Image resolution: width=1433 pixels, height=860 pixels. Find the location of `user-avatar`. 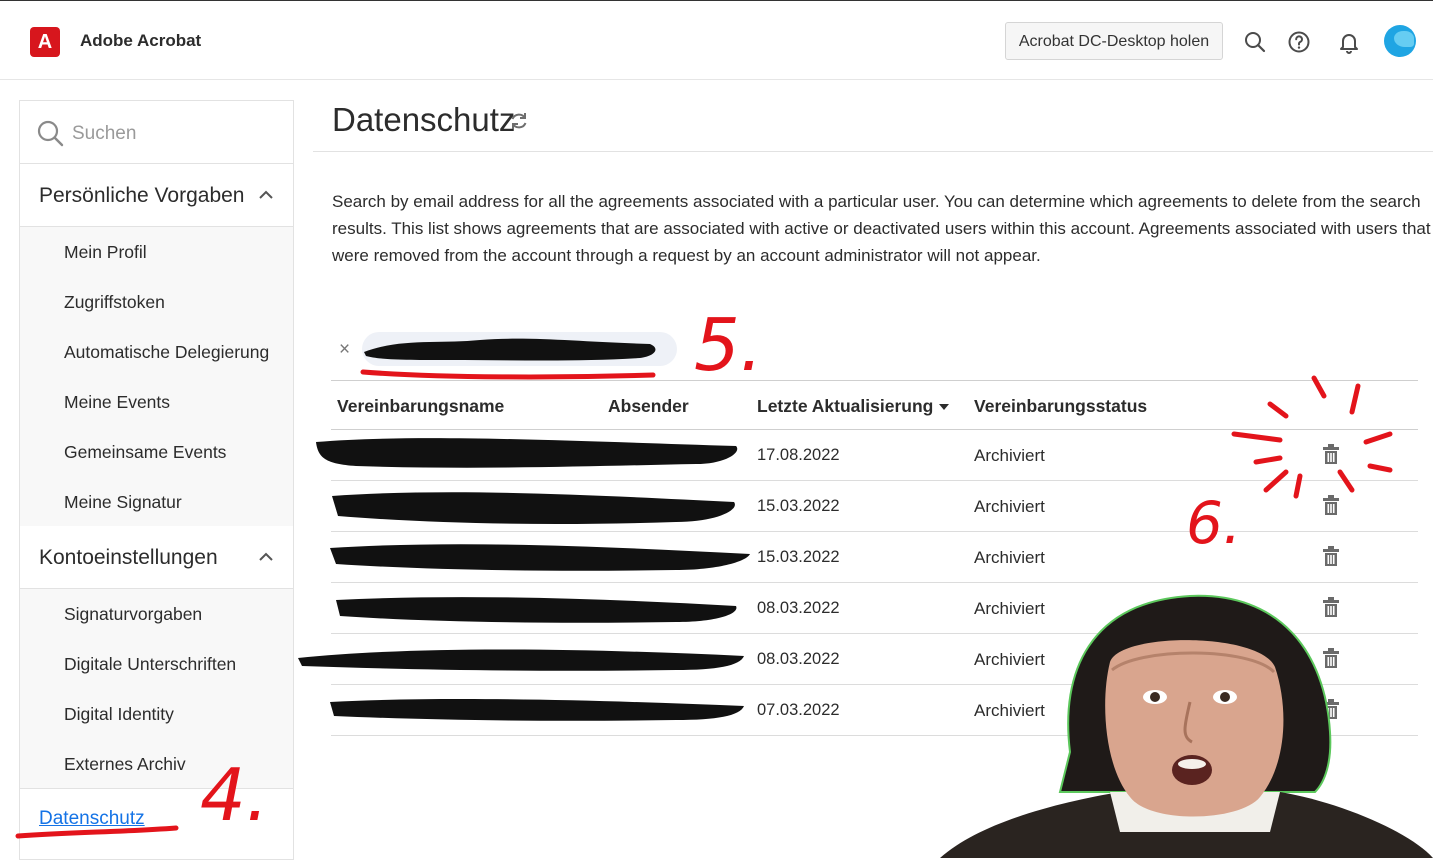

user-avatar is located at coordinates (1400, 41).